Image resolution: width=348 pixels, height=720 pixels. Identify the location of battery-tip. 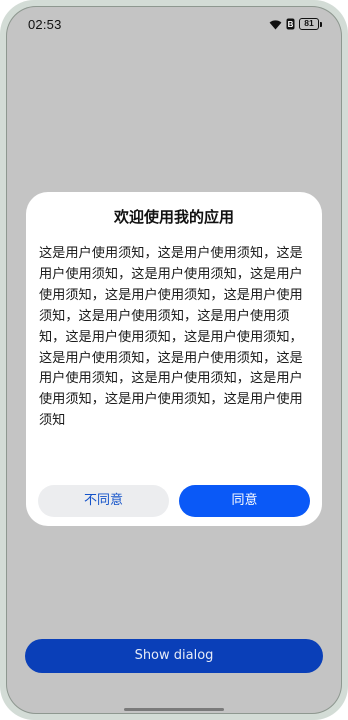
(321, 24).